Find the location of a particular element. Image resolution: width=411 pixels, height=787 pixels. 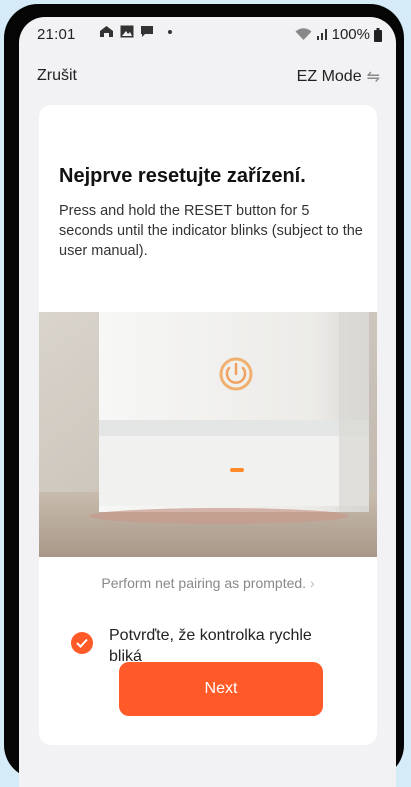

top-bar: Zrušit EZ Mode ⇋ is located at coordinates (207, 80).